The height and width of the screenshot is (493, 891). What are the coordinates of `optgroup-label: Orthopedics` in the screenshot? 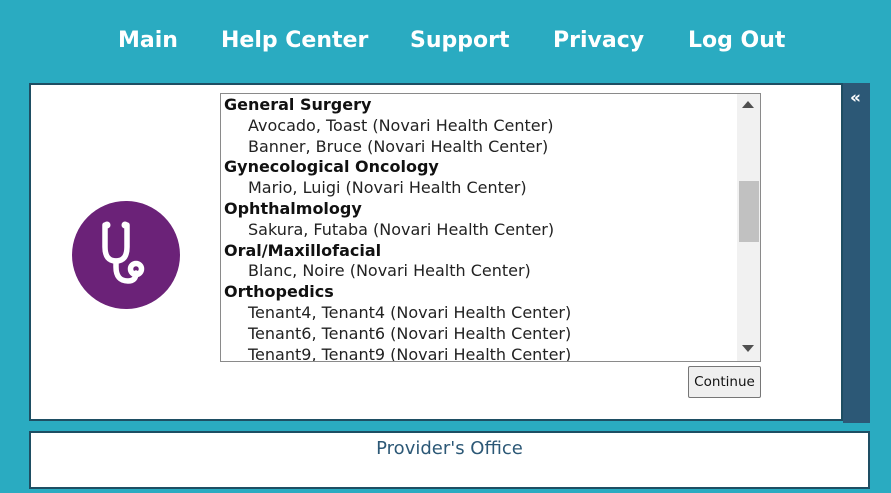 It's located at (279, 292).